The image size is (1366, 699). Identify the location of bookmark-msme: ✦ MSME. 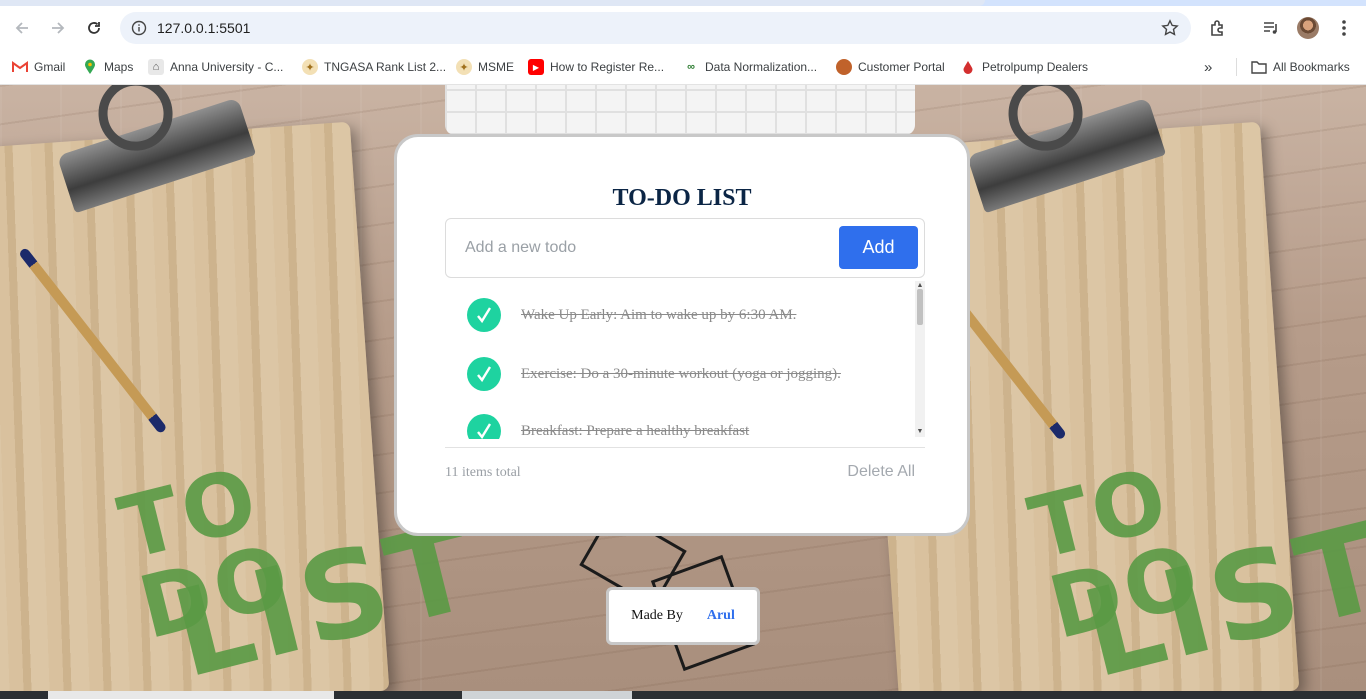
(485, 67).